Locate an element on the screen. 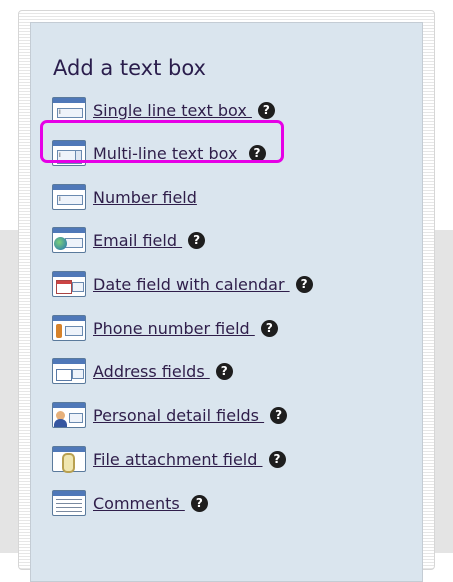 This screenshot has height=582, width=453. item-date-field: Date field with calendar ? is located at coordinates (182, 284).